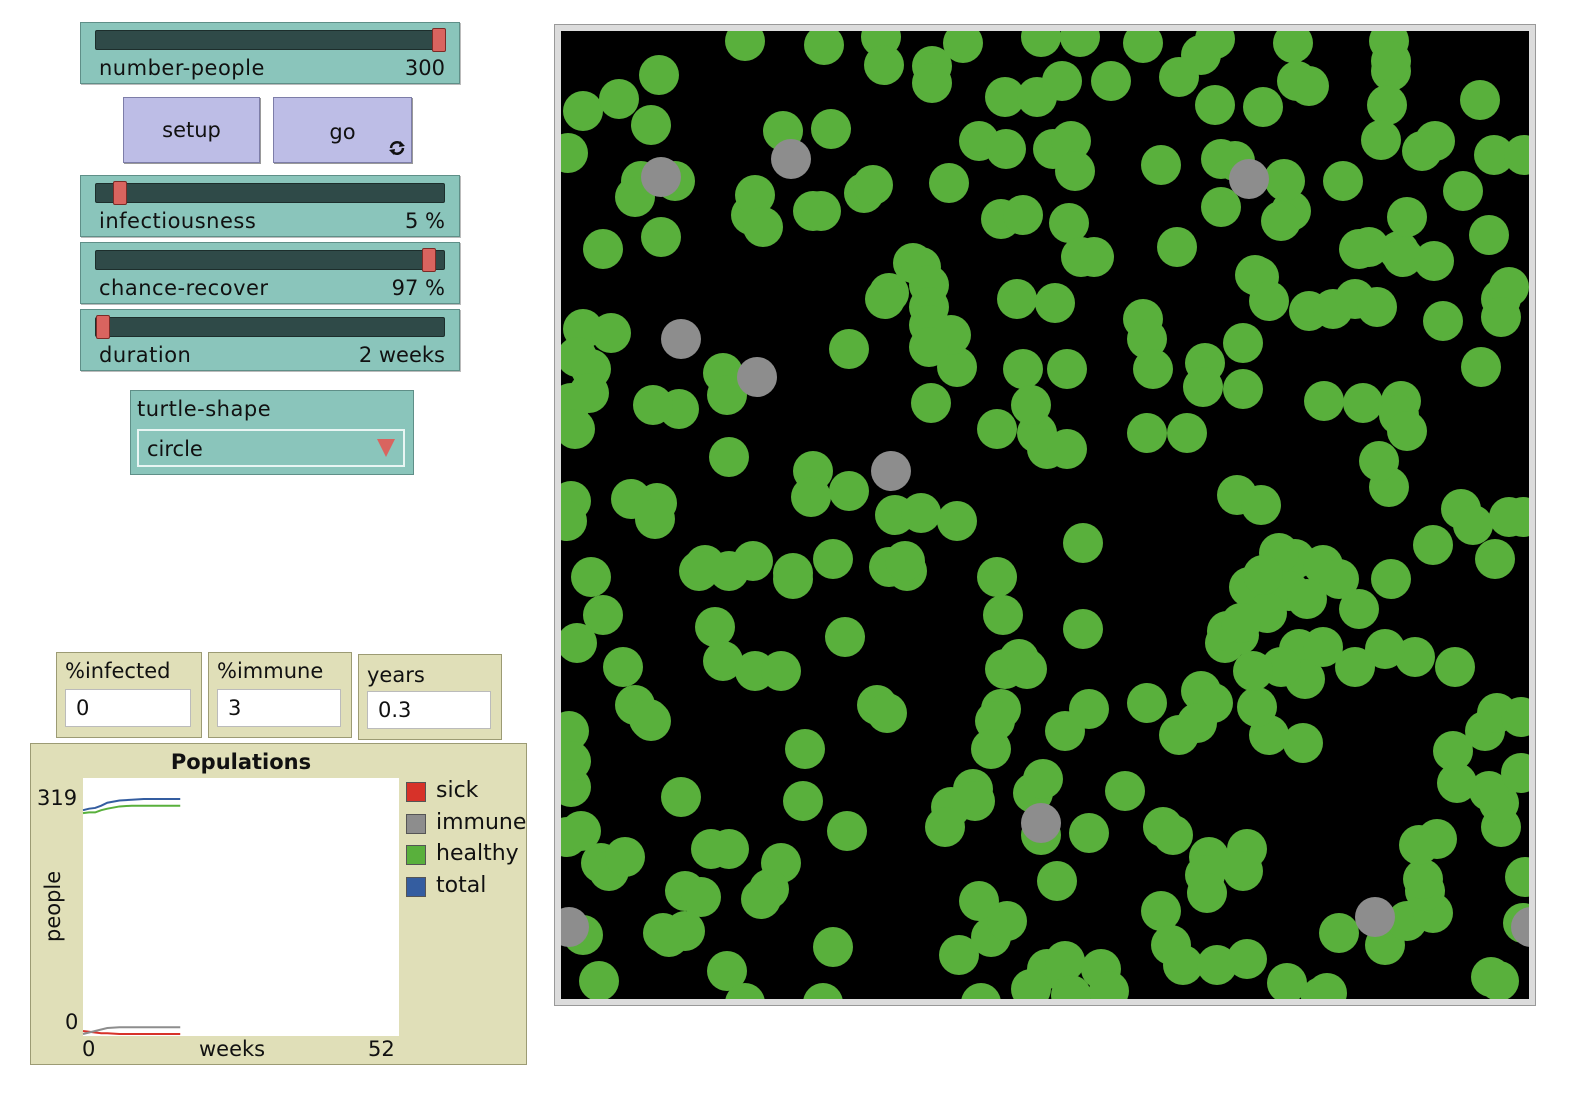  I want to click on x-max-label: 52, so click(381, 1049).